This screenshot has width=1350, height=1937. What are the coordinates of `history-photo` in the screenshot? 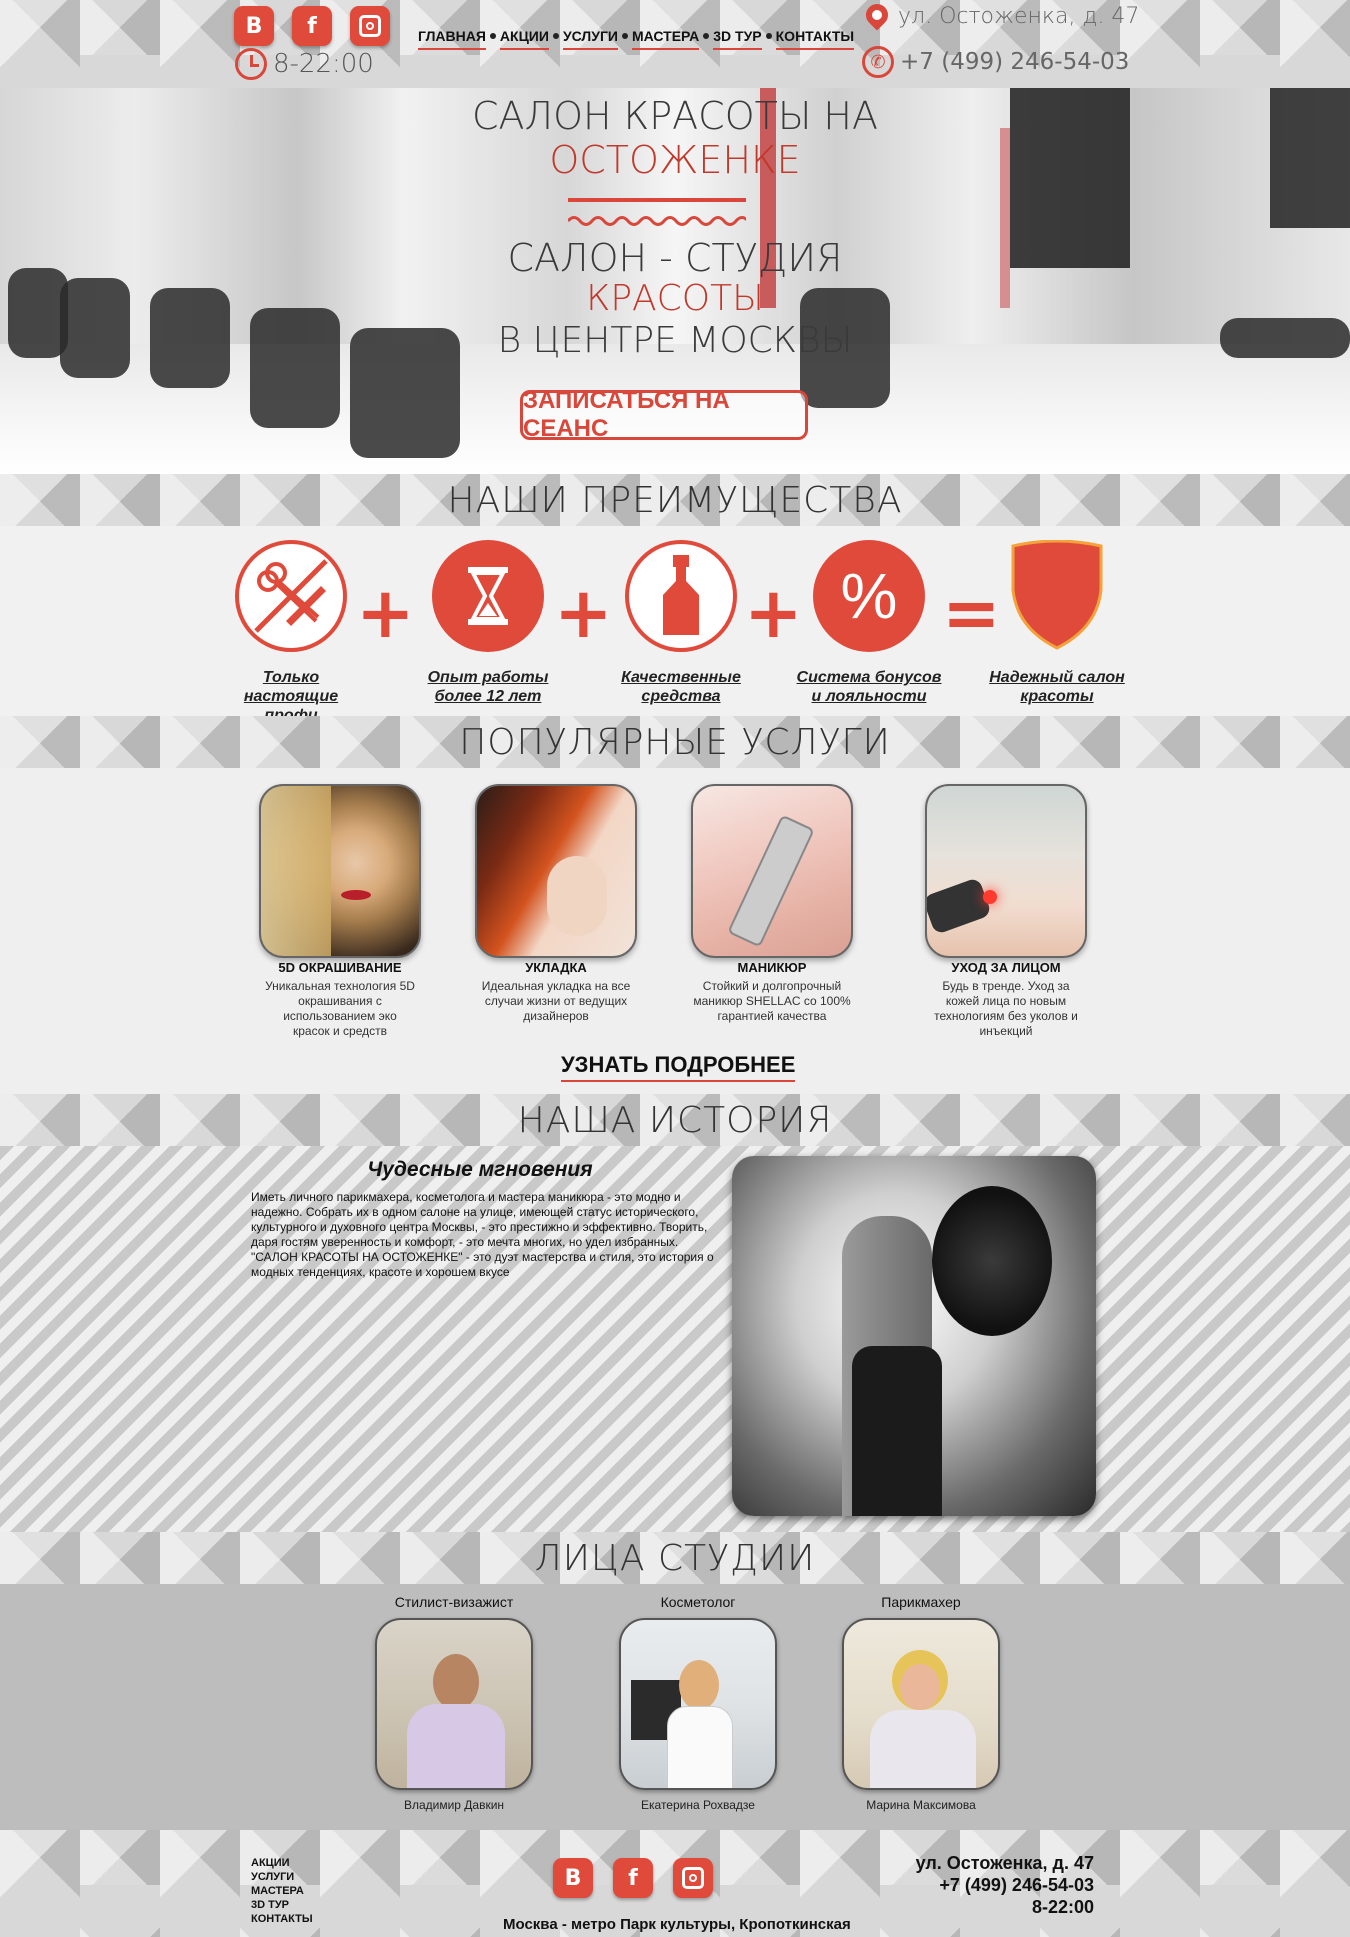 It's located at (914, 1336).